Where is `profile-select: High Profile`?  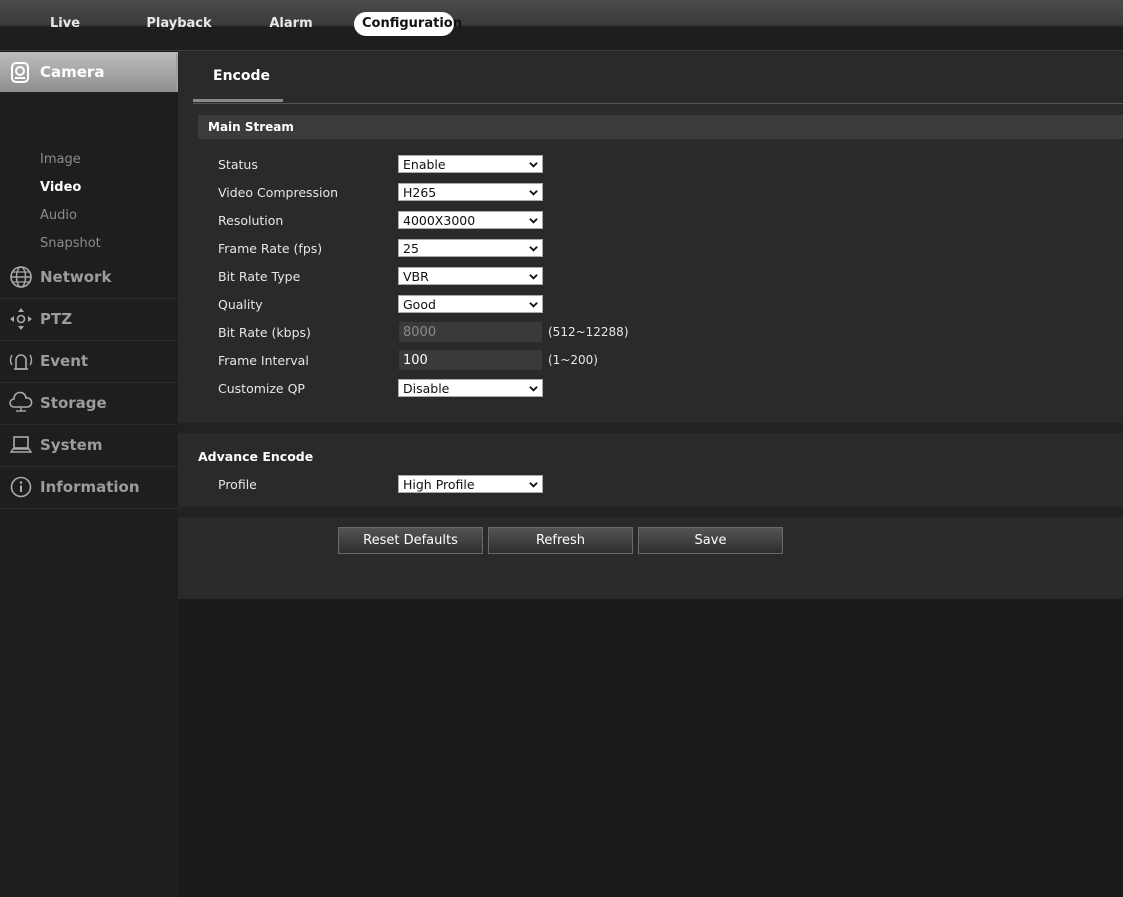
profile-select: High Profile is located at coordinates (470, 484).